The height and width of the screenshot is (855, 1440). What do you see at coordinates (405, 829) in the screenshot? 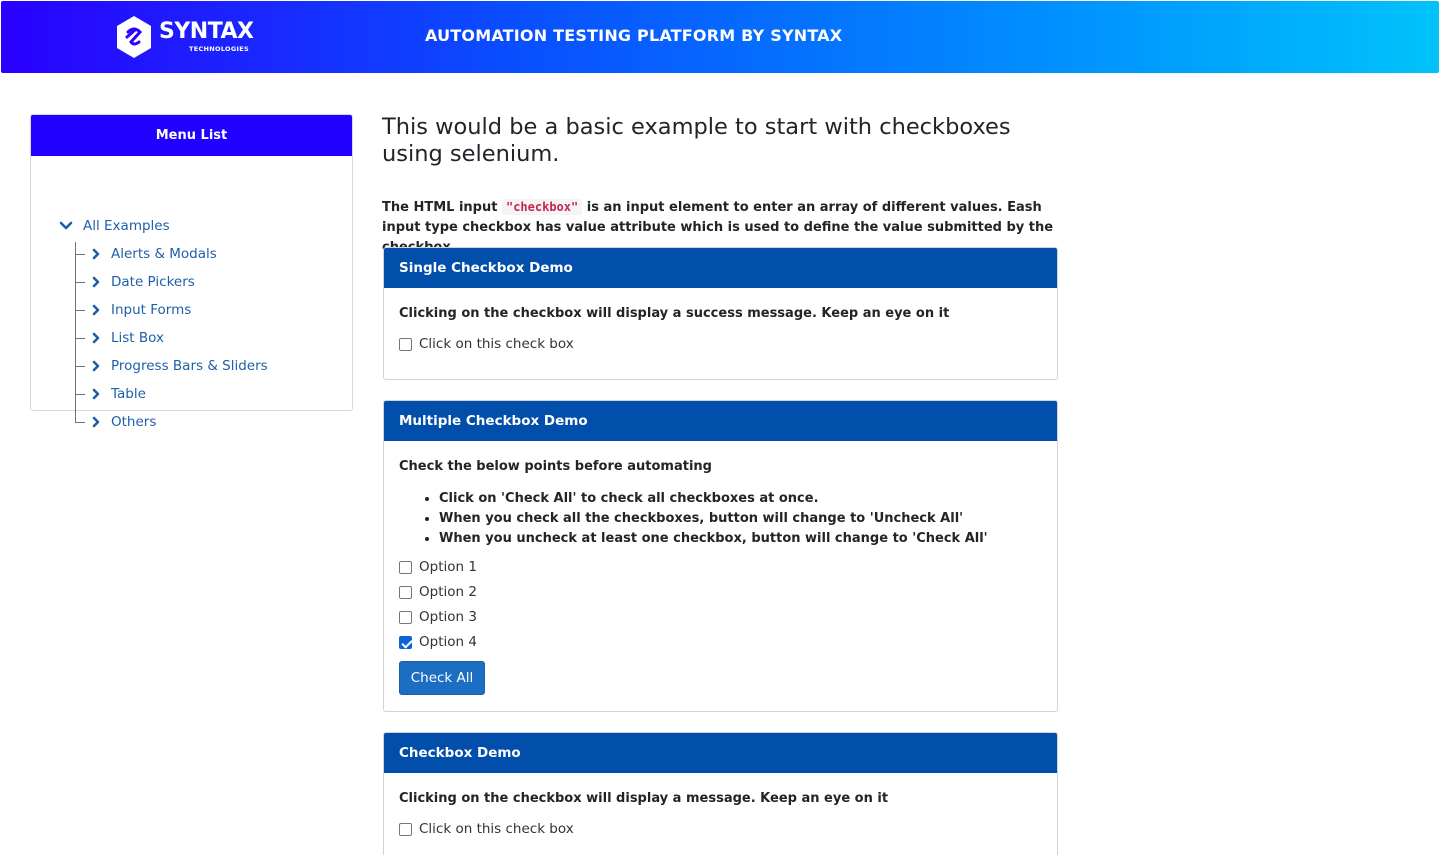
I see `demo-checkbox` at bounding box center [405, 829].